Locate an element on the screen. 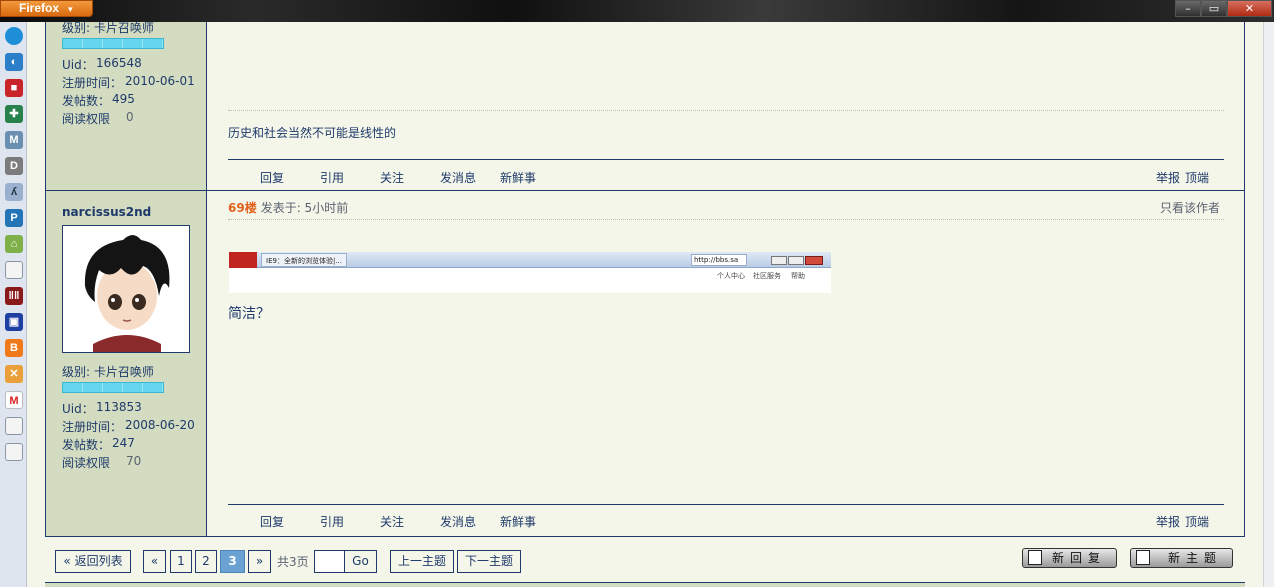  reg-row: 注册时间： 2010-06-01 is located at coordinates (128, 82).